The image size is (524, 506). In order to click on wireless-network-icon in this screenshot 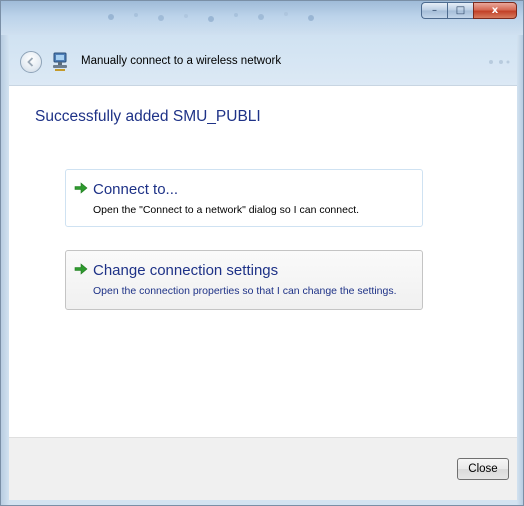, I will do `click(60, 61)`.